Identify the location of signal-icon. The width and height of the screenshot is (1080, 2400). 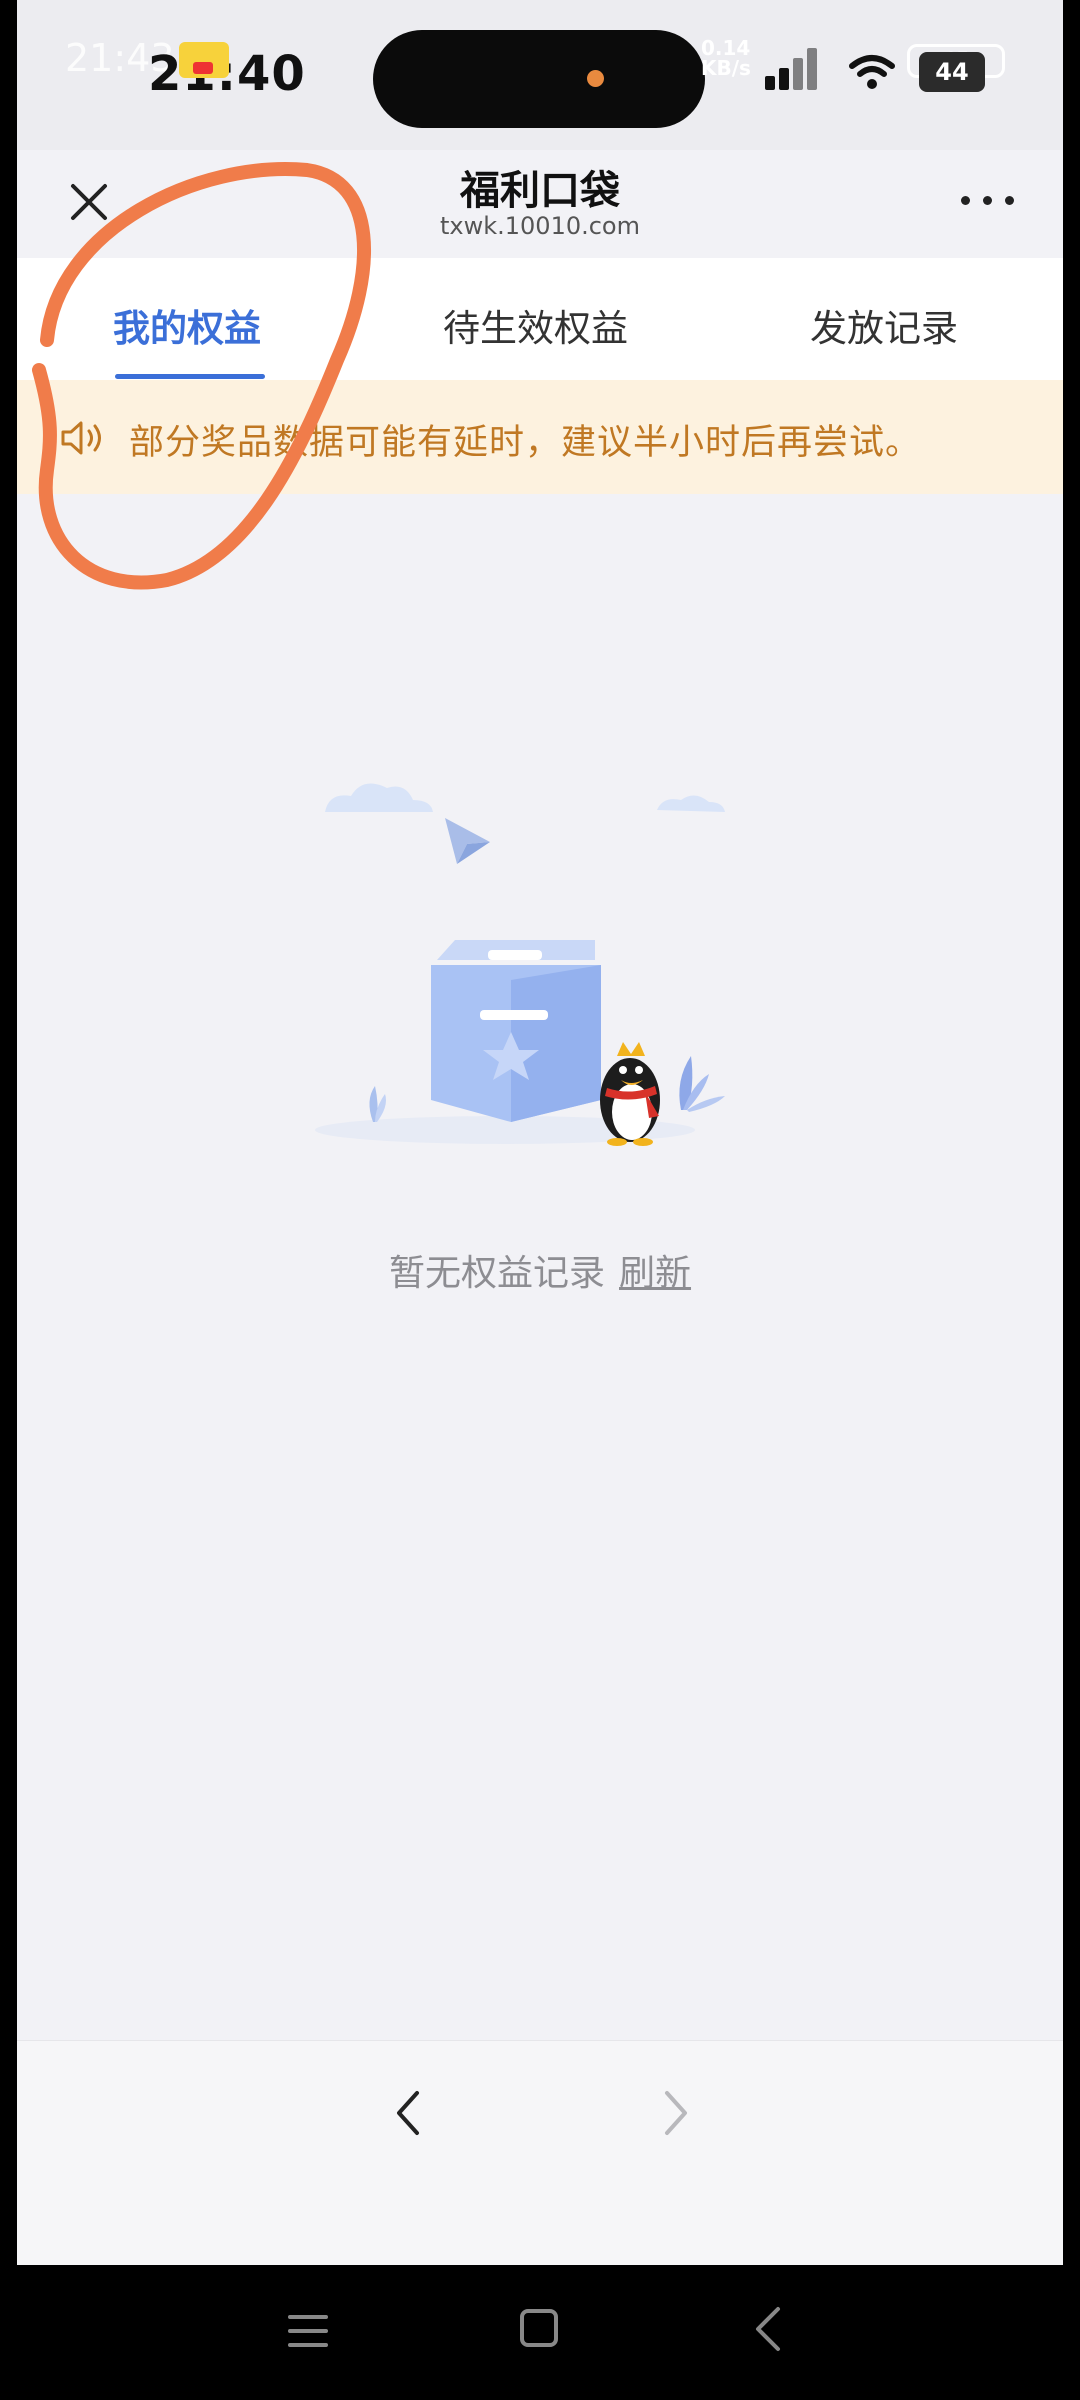
(797, 67).